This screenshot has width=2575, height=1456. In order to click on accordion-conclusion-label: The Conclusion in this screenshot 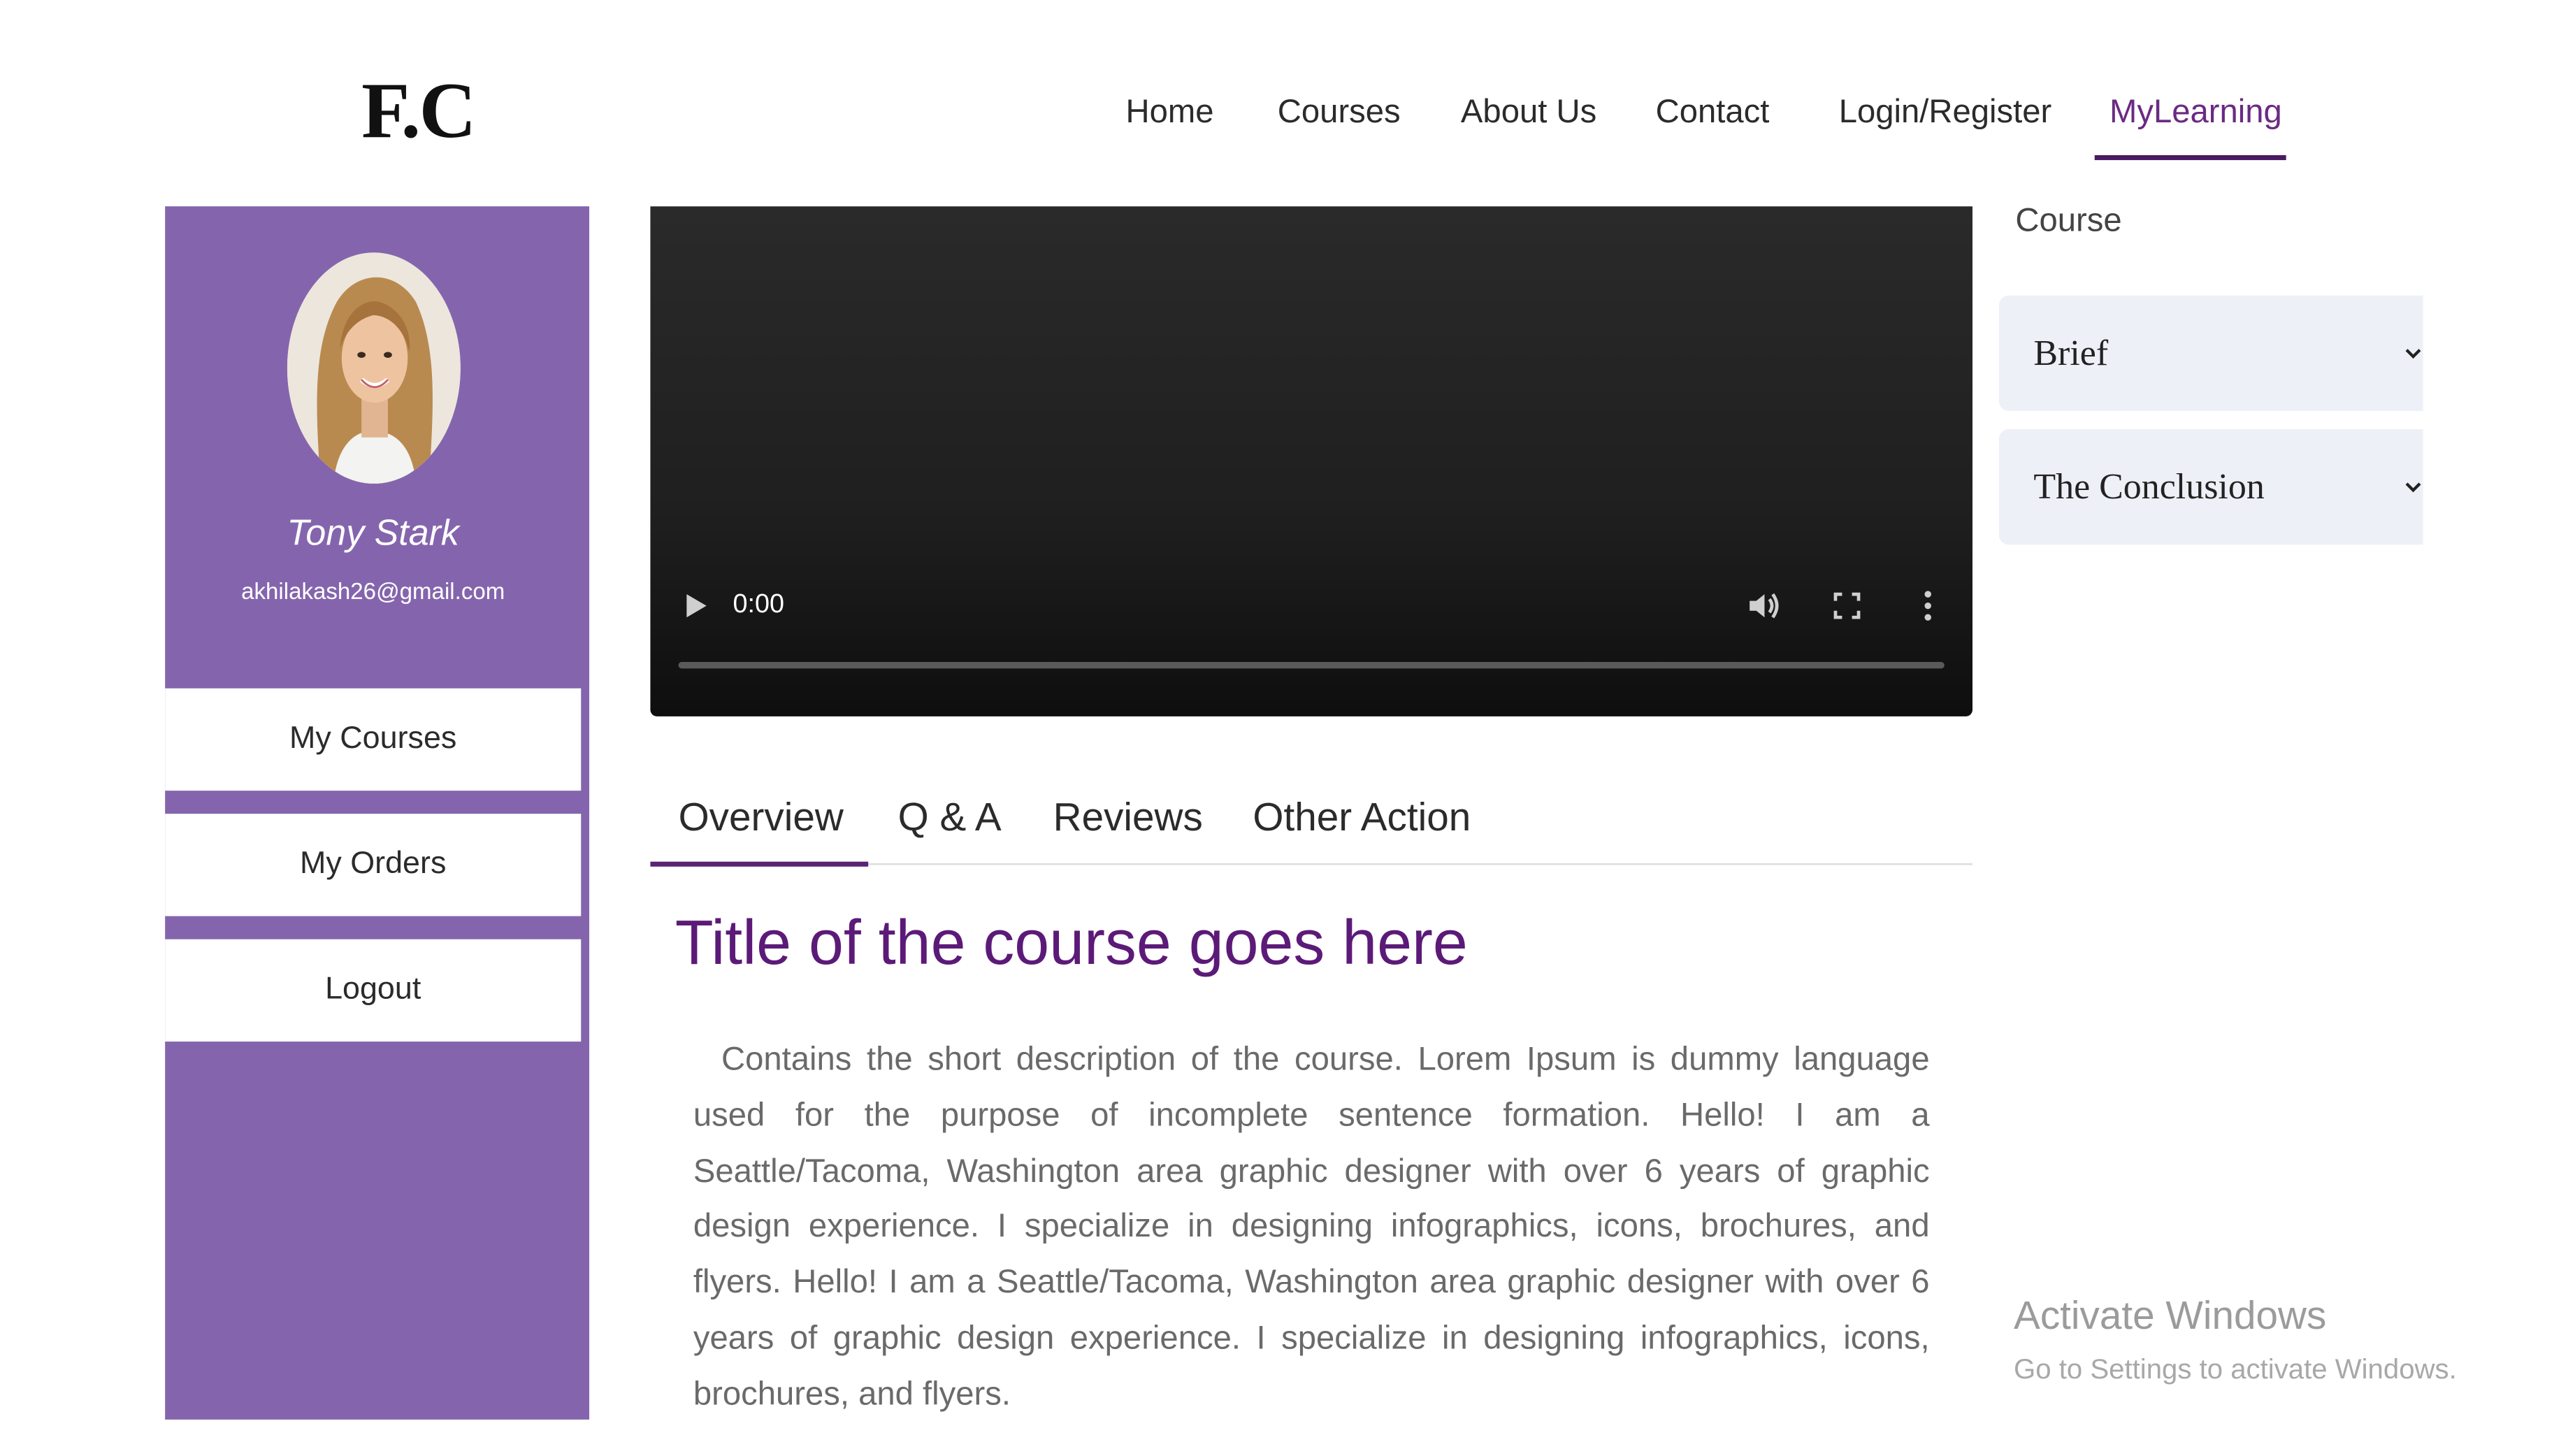, I will do `click(2149, 486)`.